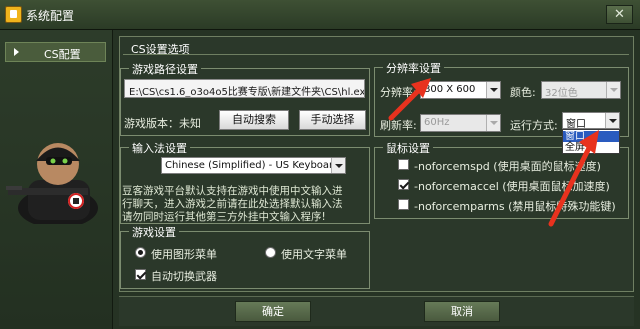 The width and height of the screenshot is (640, 329). Describe the element at coordinates (332, 120) in the screenshot. I see `manual-select-button: 手动选择` at that location.